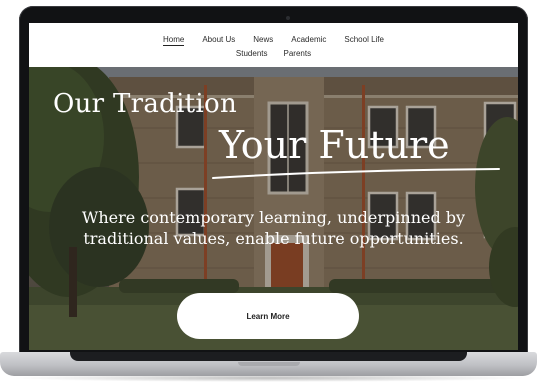 This screenshot has height=392, width=537. I want to click on nav-row-secondary: Students Parents, so click(273, 53).